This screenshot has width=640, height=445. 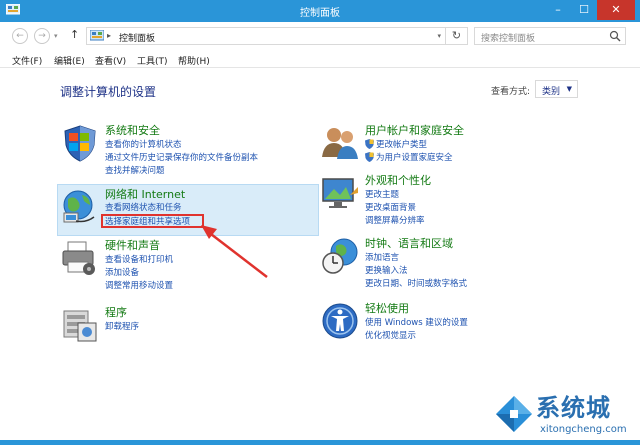 What do you see at coordinates (42, 36) in the screenshot?
I see `forward-button: →` at bounding box center [42, 36].